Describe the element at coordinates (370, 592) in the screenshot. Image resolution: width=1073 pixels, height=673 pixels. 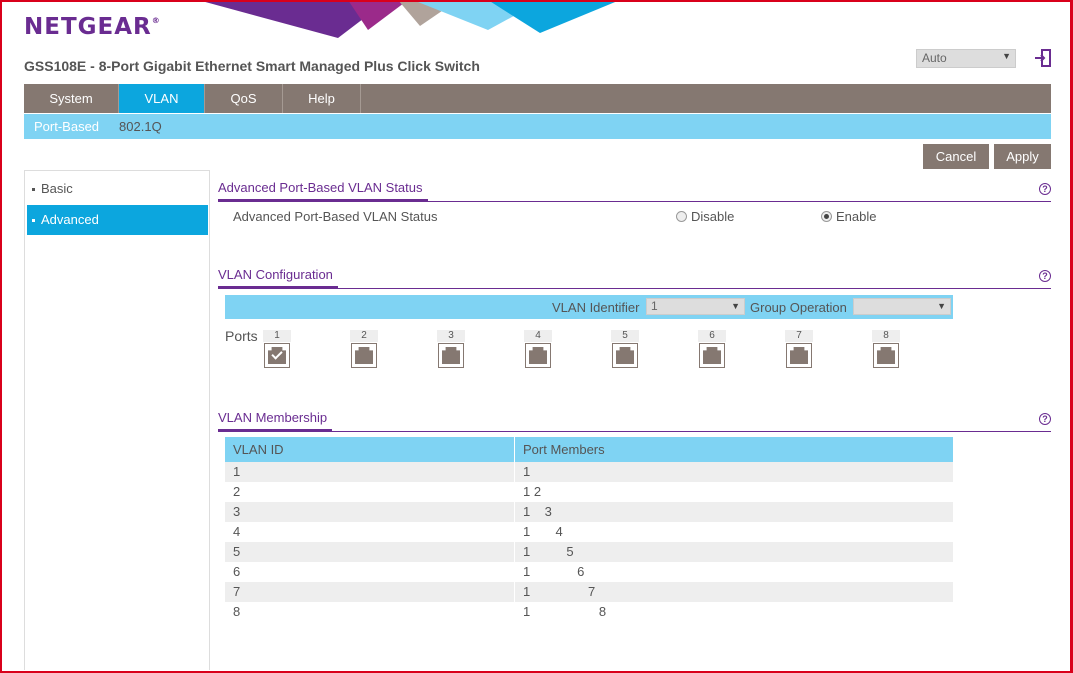
I see `cell-vlan-id: 7` at that location.